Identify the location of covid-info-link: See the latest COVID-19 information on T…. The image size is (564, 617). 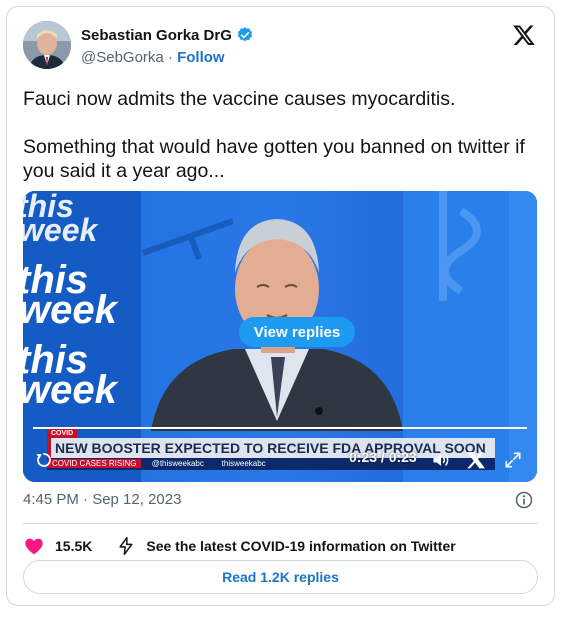
(286, 546).